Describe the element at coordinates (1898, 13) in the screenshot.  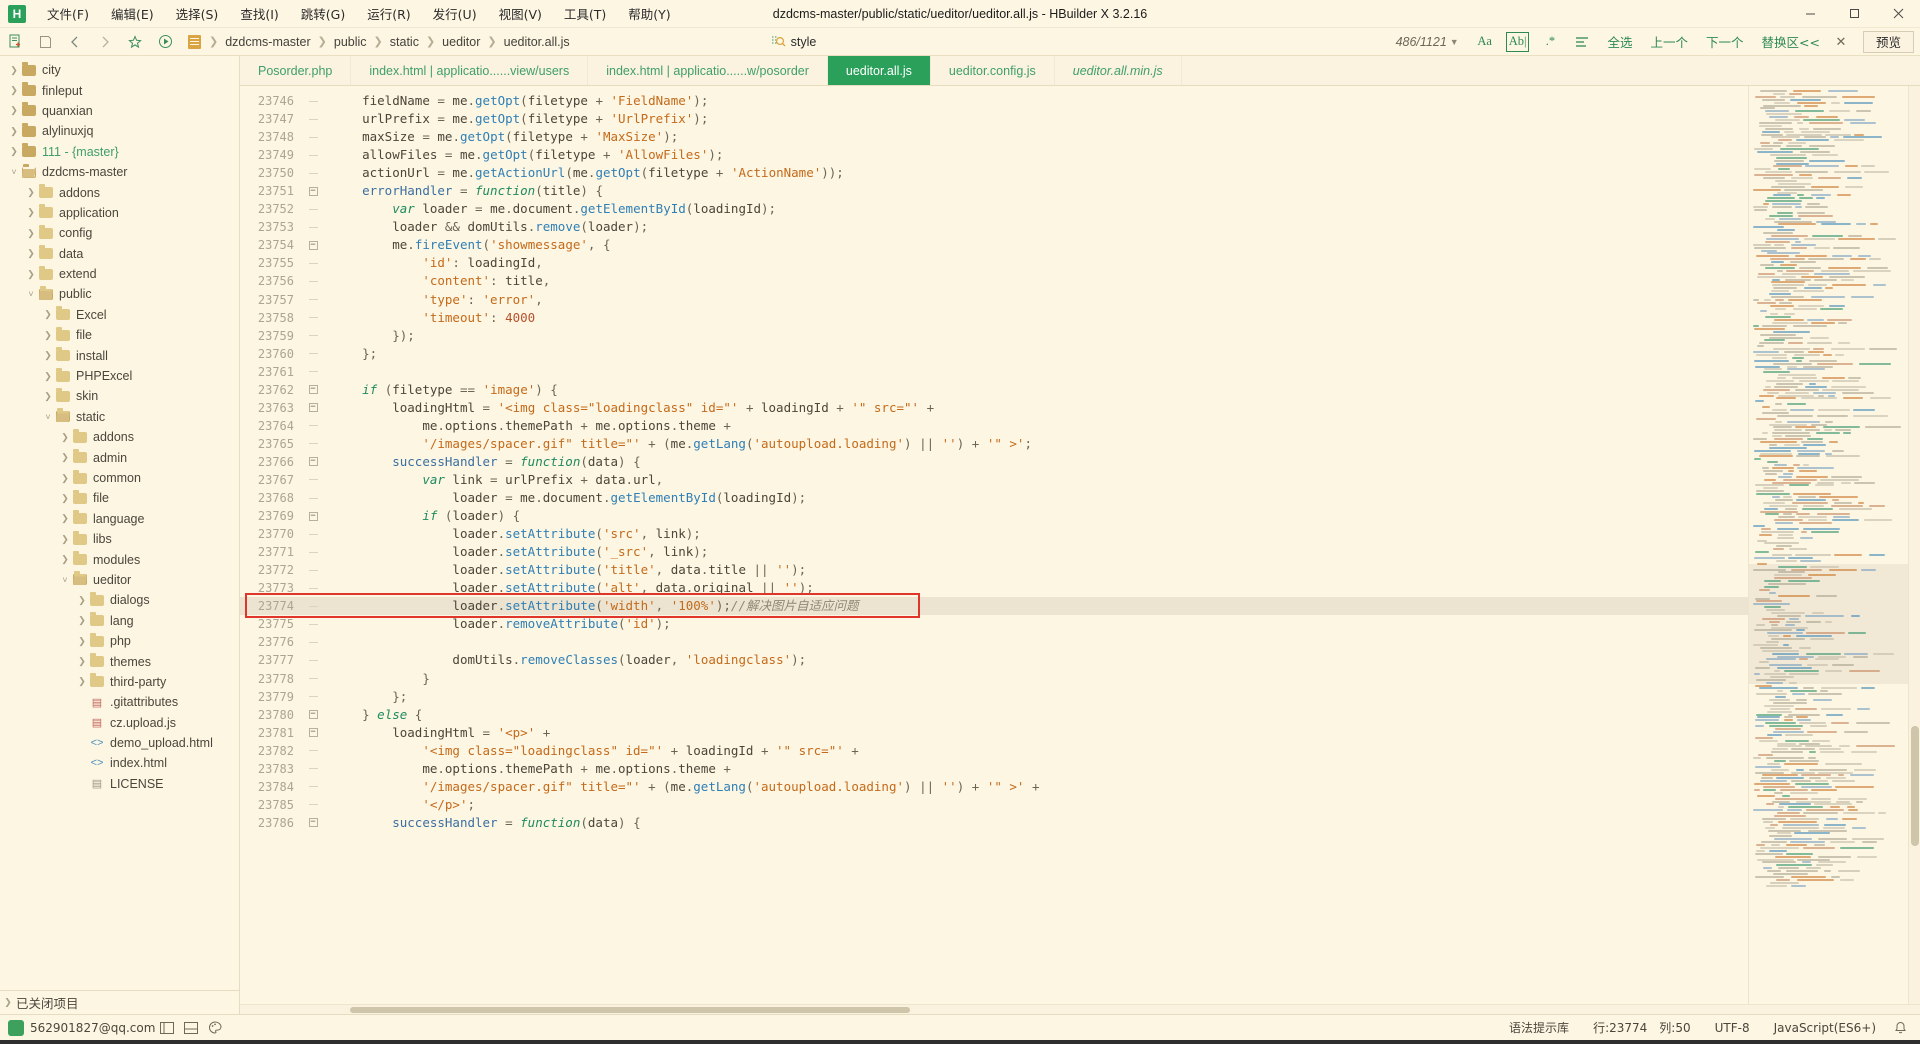
I see `close-button` at that location.